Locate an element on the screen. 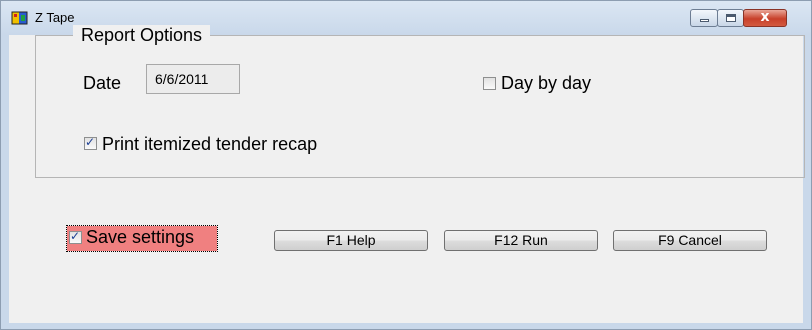  report-options-title: Report Options is located at coordinates (142, 35).